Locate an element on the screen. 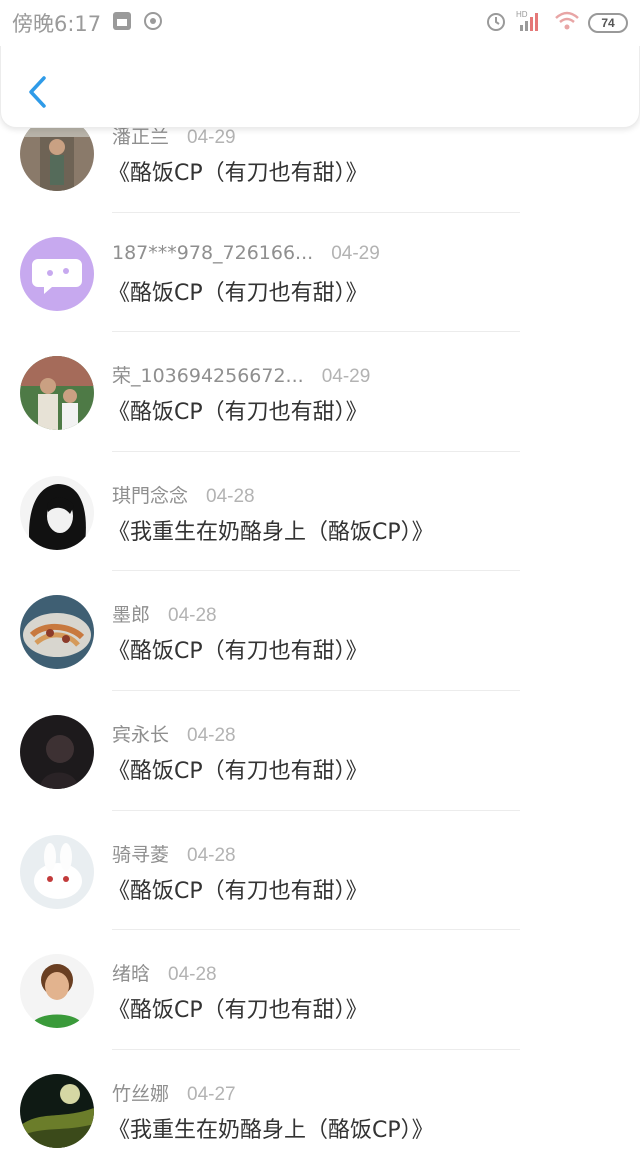  commenter-name: 墨郎 is located at coordinates (131, 613).